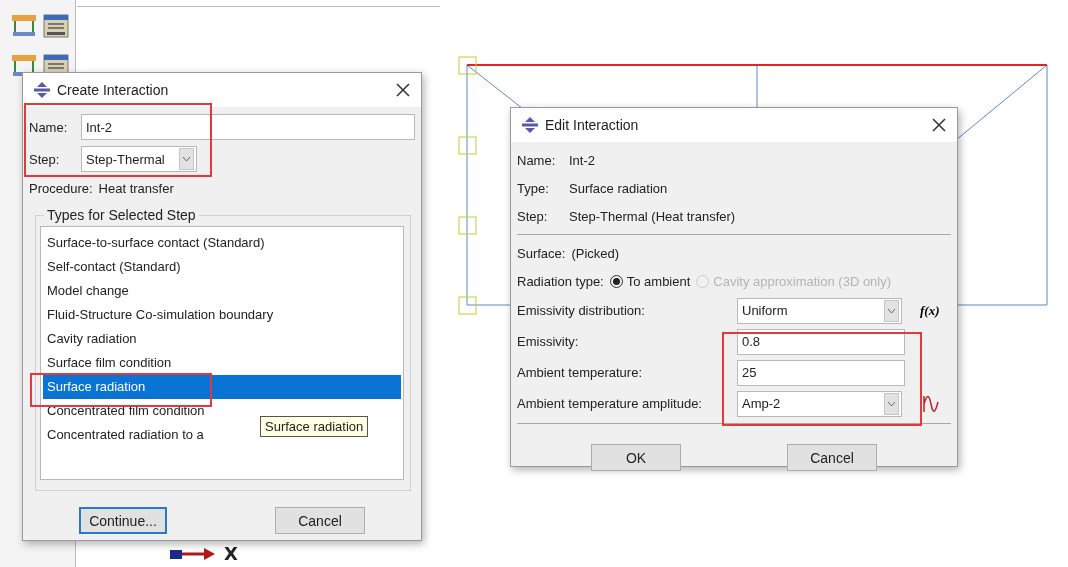 Image resolution: width=1068 pixels, height=567 pixels. What do you see at coordinates (581, 310) in the screenshot?
I see `field-label: Emissivity distribution:` at bounding box center [581, 310].